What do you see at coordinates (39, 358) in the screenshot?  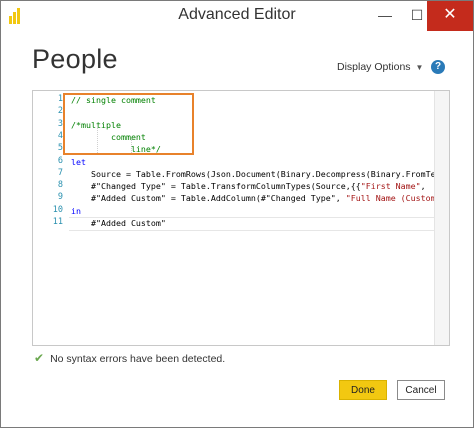 I see `checkmark-icon: ✔` at bounding box center [39, 358].